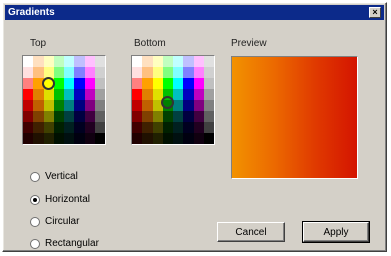  What do you see at coordinates (194, 12) in the screenshot?
I see `title-bar: Gradients ×` at bounding box center [194, 12].